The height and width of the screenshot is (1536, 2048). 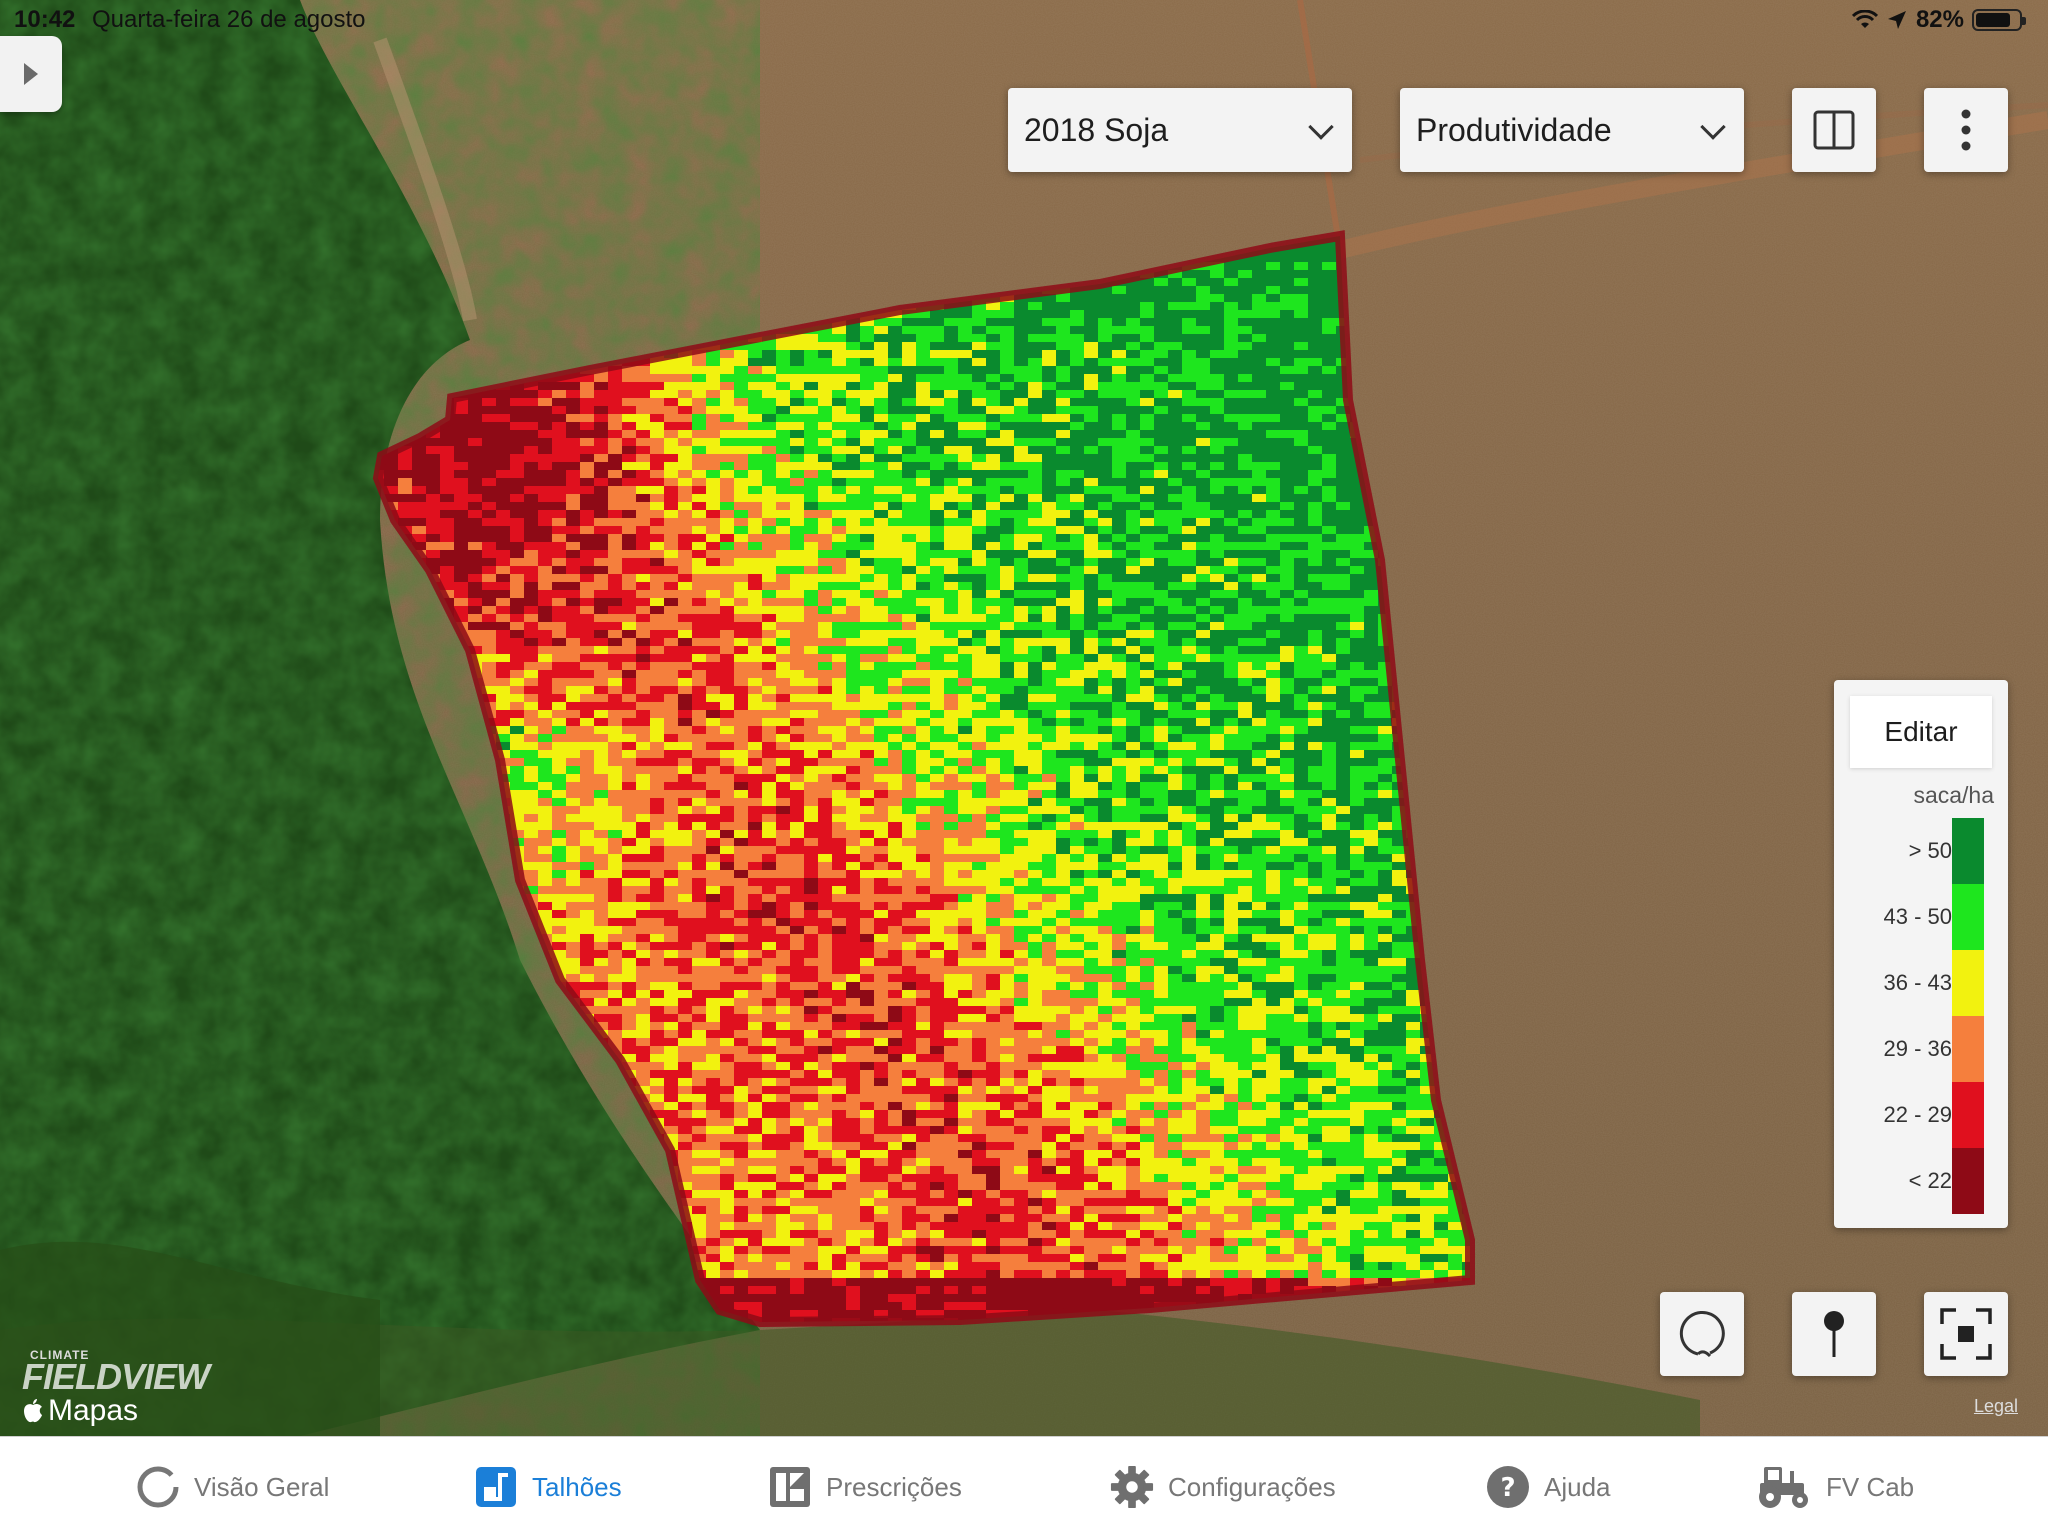 What do you see at coordinates (1930, 850) in the screenshot?
I see `legend-label: > 50` at bounding box center [1930, 850].